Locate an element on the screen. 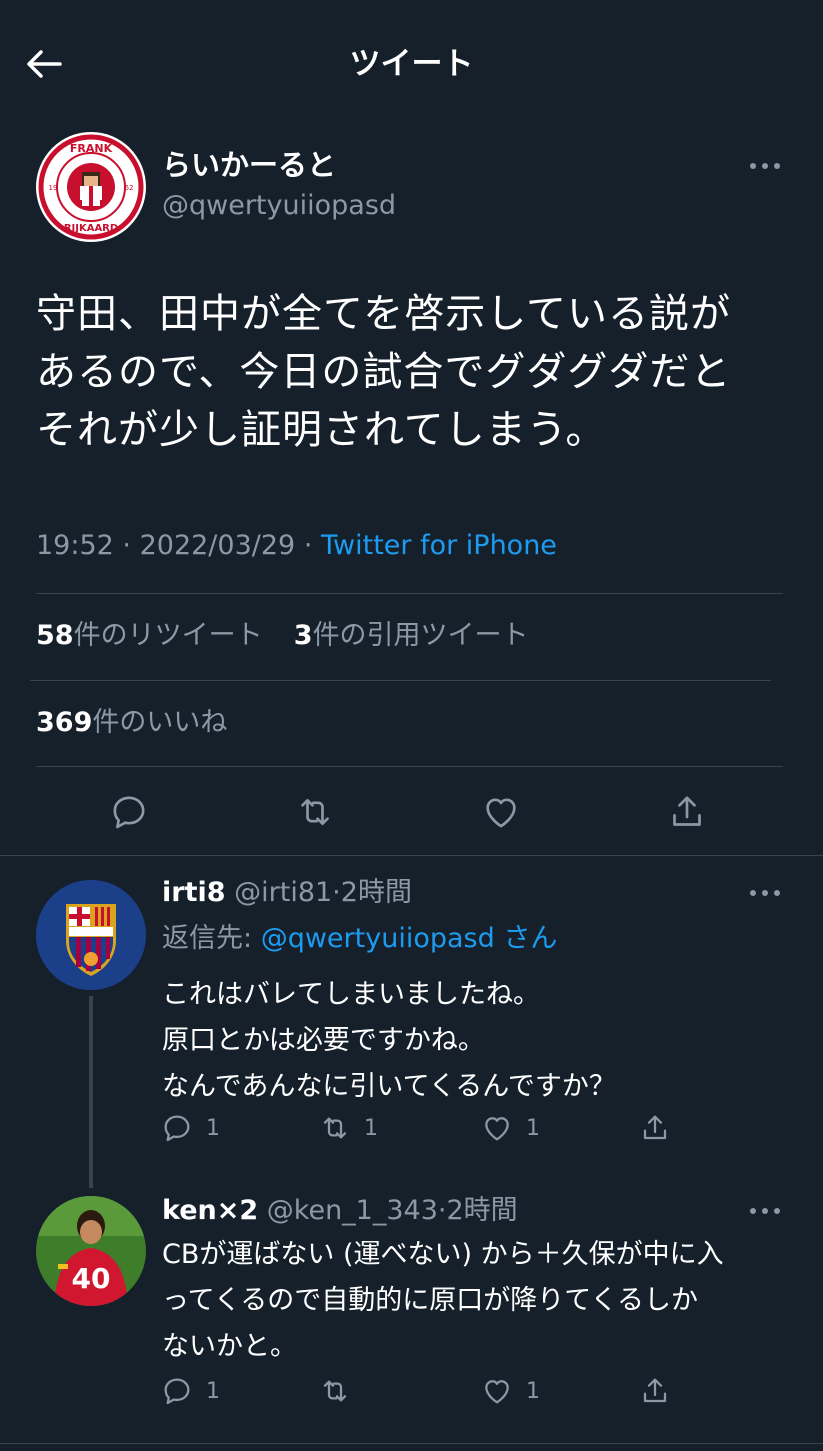  reply-to-line: 返信先: @qwertyuiiopasd さん is located at coordinates (359, 939).